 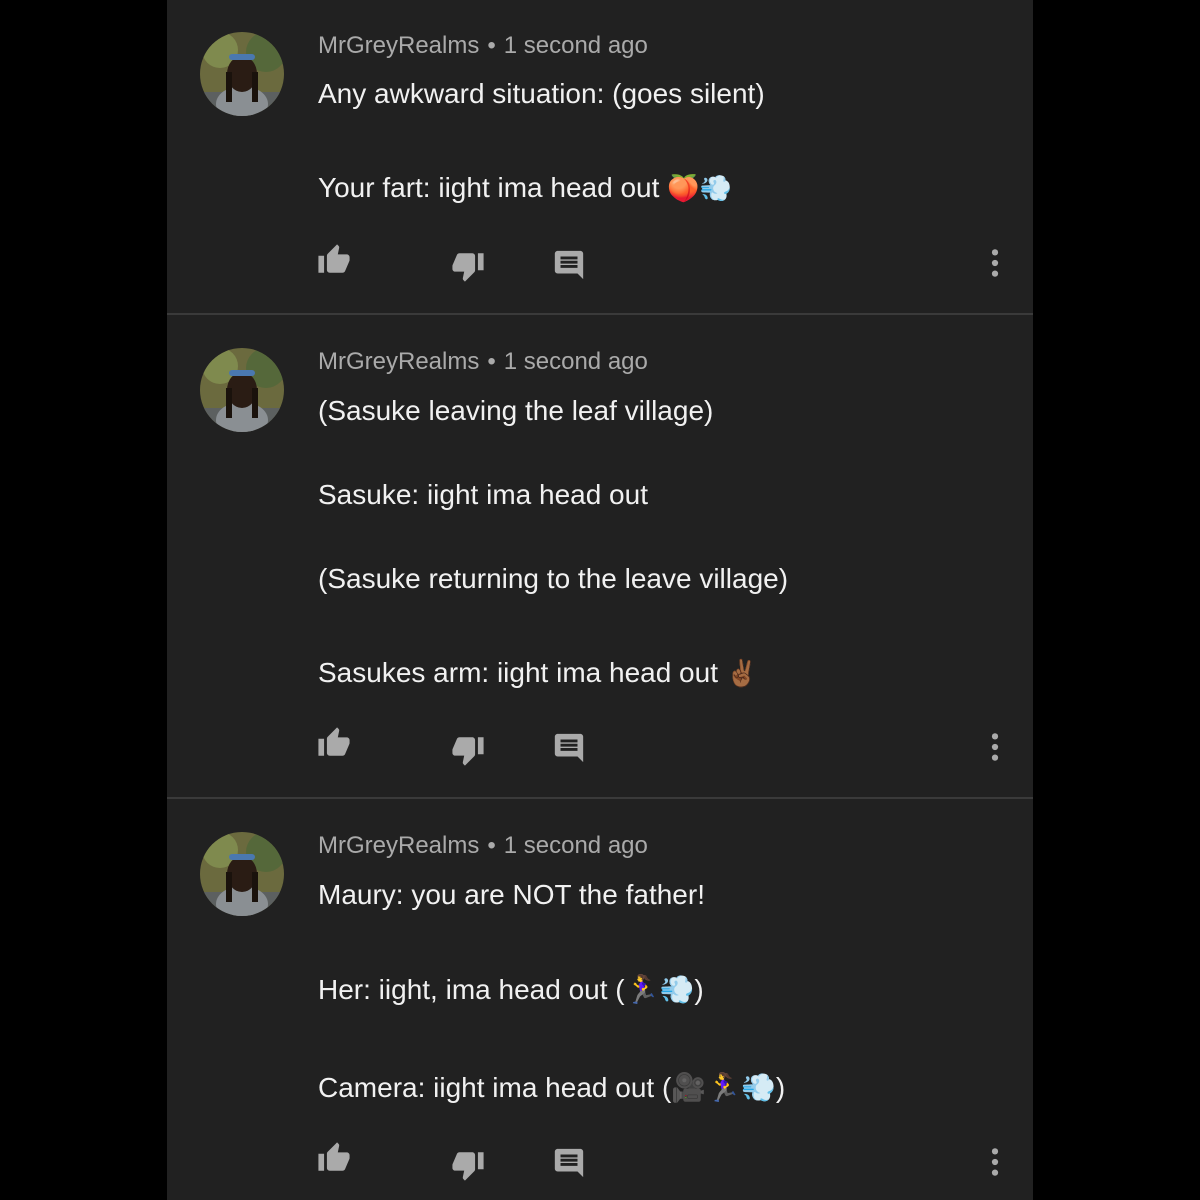 What do you see at coordinates (483, 494) in the screenshot?
I see `comment-text-line: Sasuke: iight ima head out` at bounding box center [483, 494].